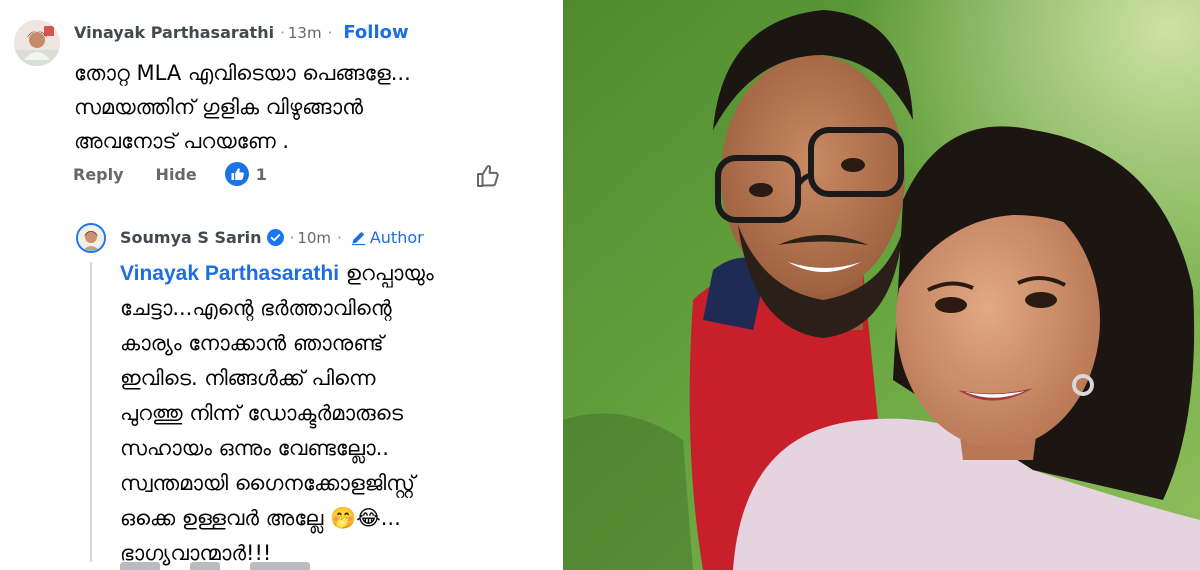 The image size is (1200, 570). What do you see at coordinates (229, 273) in the screenshot?
I see `mention-link: Vinayak Parthasarathi` at bounding box center [229, 273].